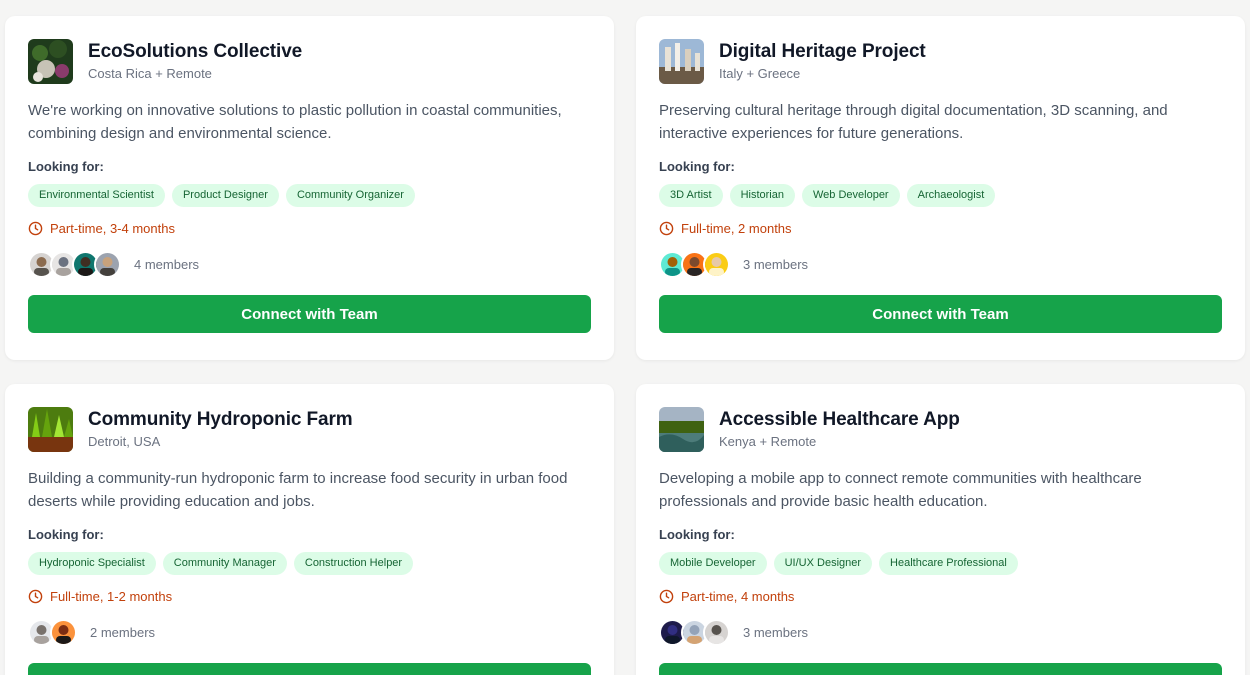 Image resolution: width=1250 pixels, height=675 pixels. What do you see at coordinates (951, 195) in the screenshot?
I see `role-tag: Archaeologist` at bounding box center [951, 195].